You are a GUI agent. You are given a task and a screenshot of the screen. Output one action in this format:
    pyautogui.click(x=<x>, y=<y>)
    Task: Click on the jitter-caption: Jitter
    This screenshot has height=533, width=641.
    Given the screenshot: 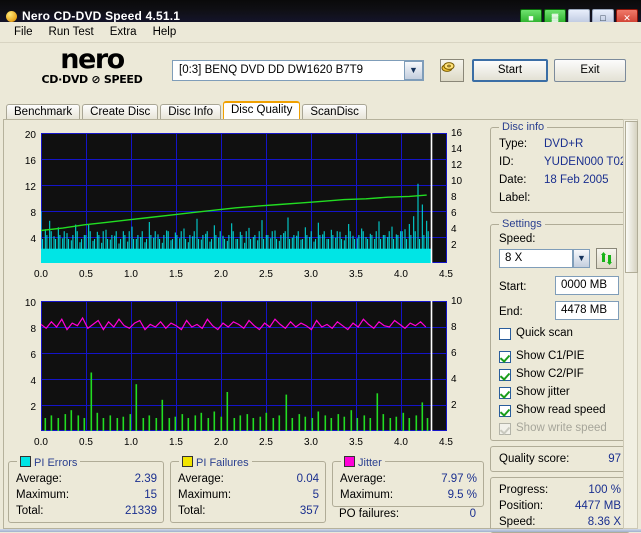 What is the action you would take?
    pyautogui.click(x=363, y=462)
    